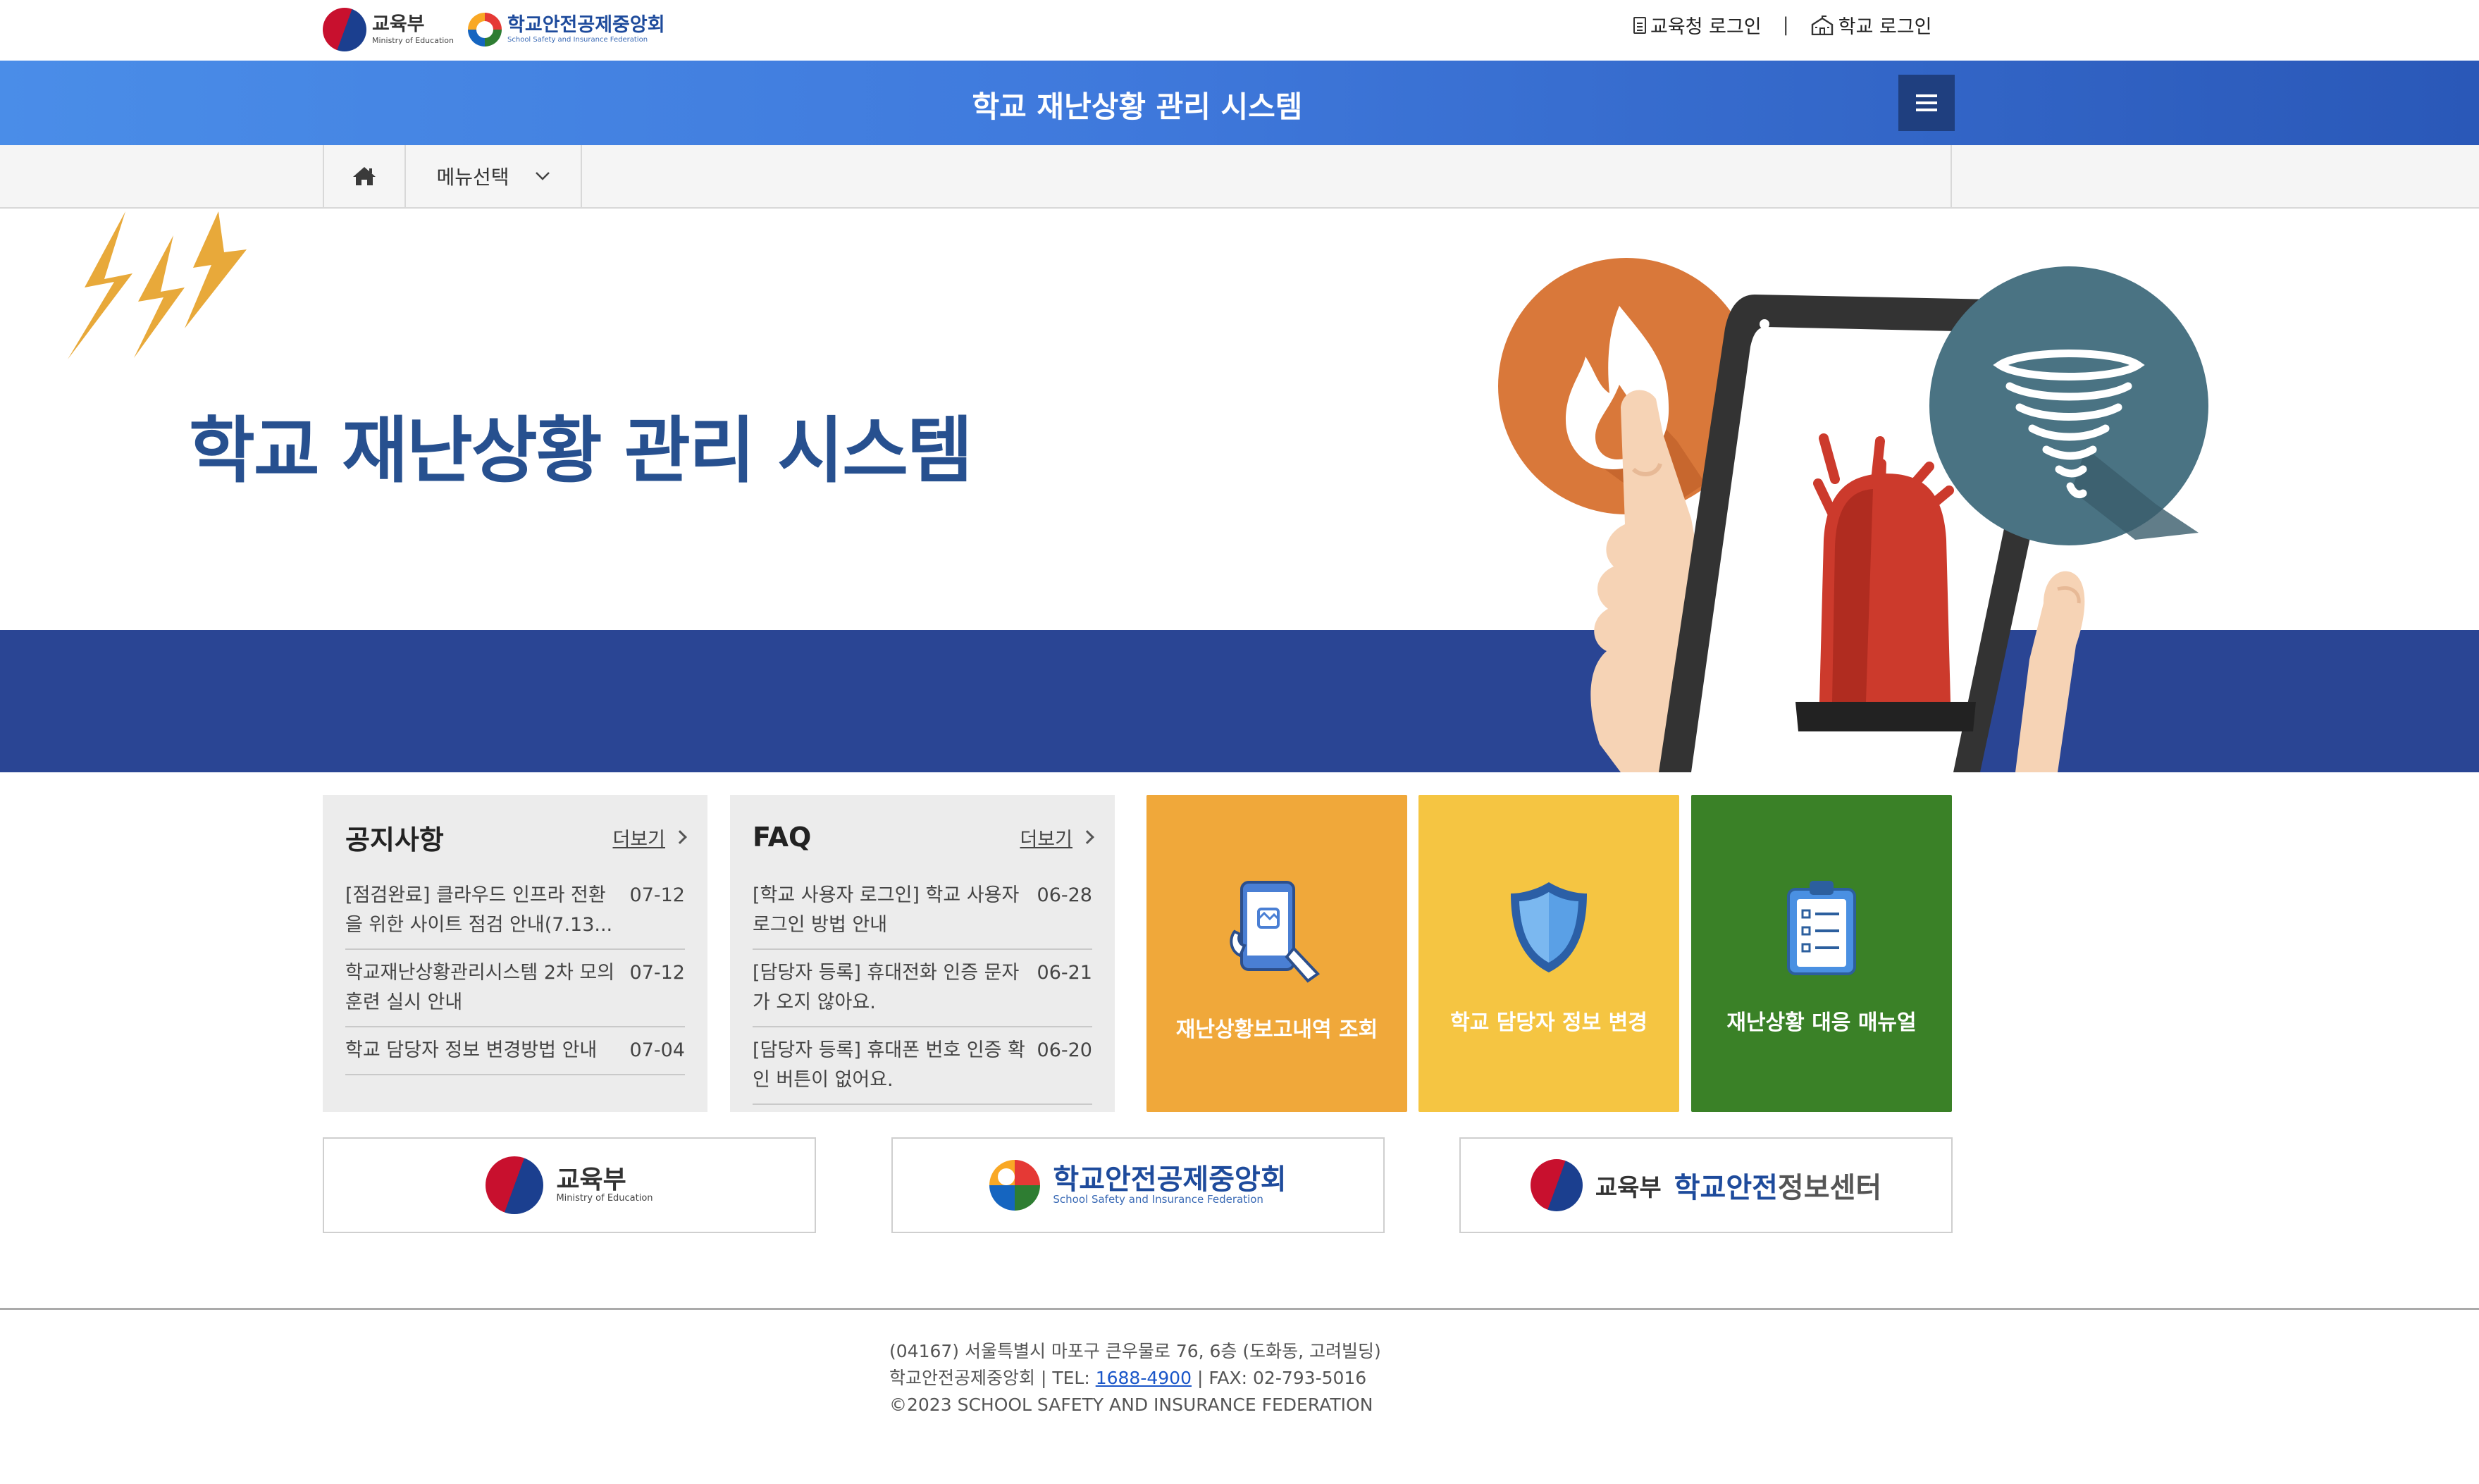 The width and height of the screenshot is (2479, 1484). Describe the element at coordinates (1065, 1378) in the screenshot. I see `footer-tel-label: | TEL:` at that location.